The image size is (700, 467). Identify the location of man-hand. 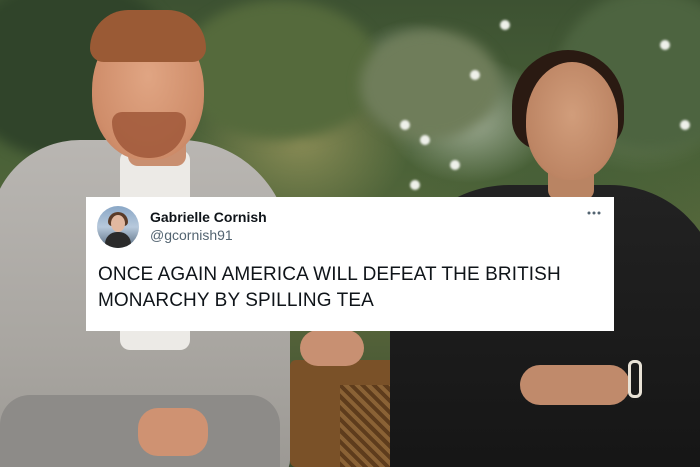
(173, 432).